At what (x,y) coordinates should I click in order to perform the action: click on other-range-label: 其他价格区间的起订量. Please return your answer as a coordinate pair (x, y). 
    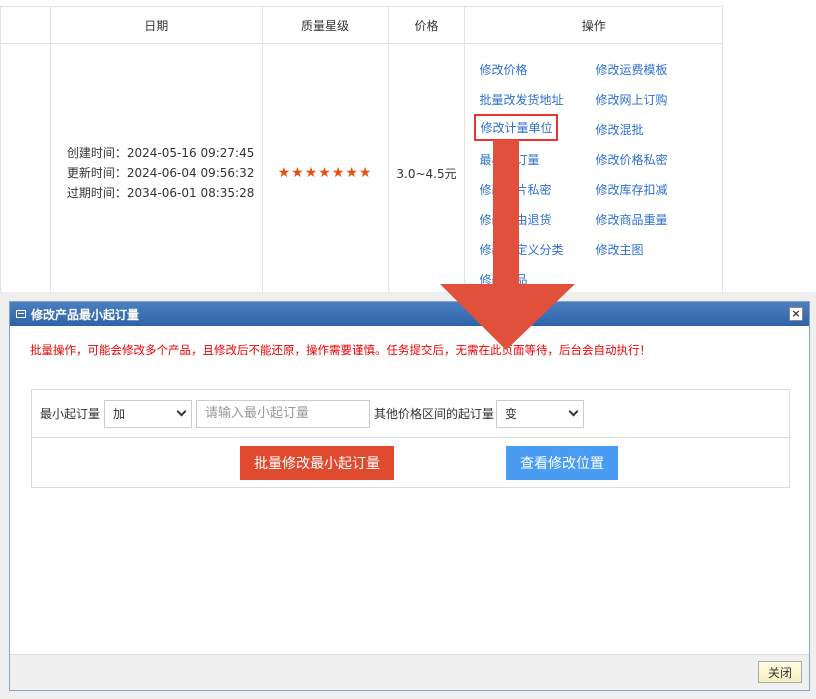
    Looking at the image, I should click on (434, 414).